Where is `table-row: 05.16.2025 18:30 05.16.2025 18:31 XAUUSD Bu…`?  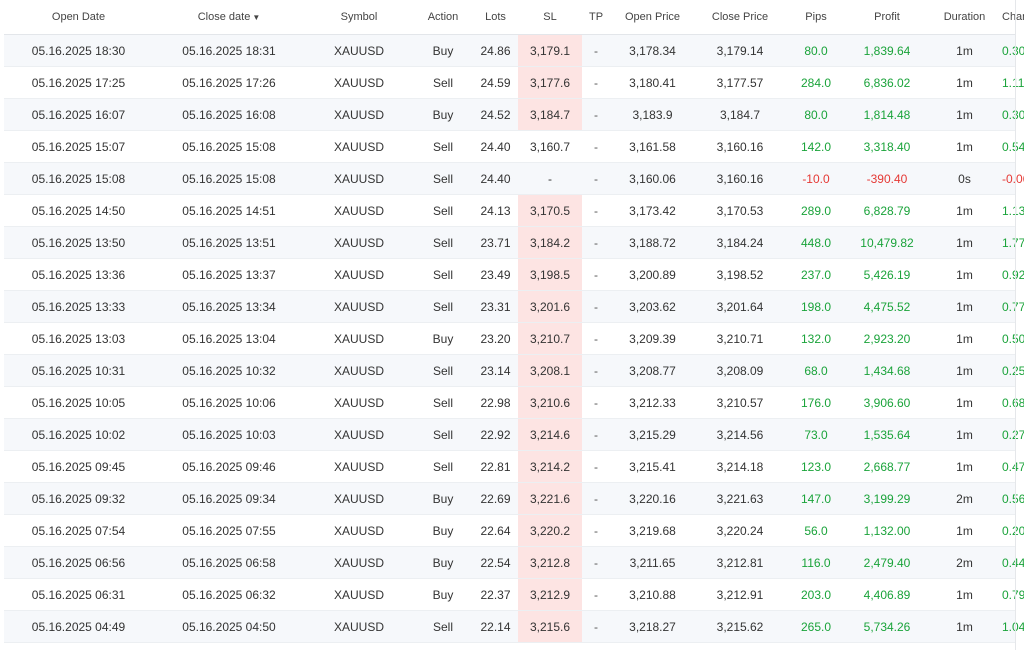 table-row: 05.16.2025 18:30 05.16.2025 18:31 XAUUSD Bu… is located at coordinates (514, 50).